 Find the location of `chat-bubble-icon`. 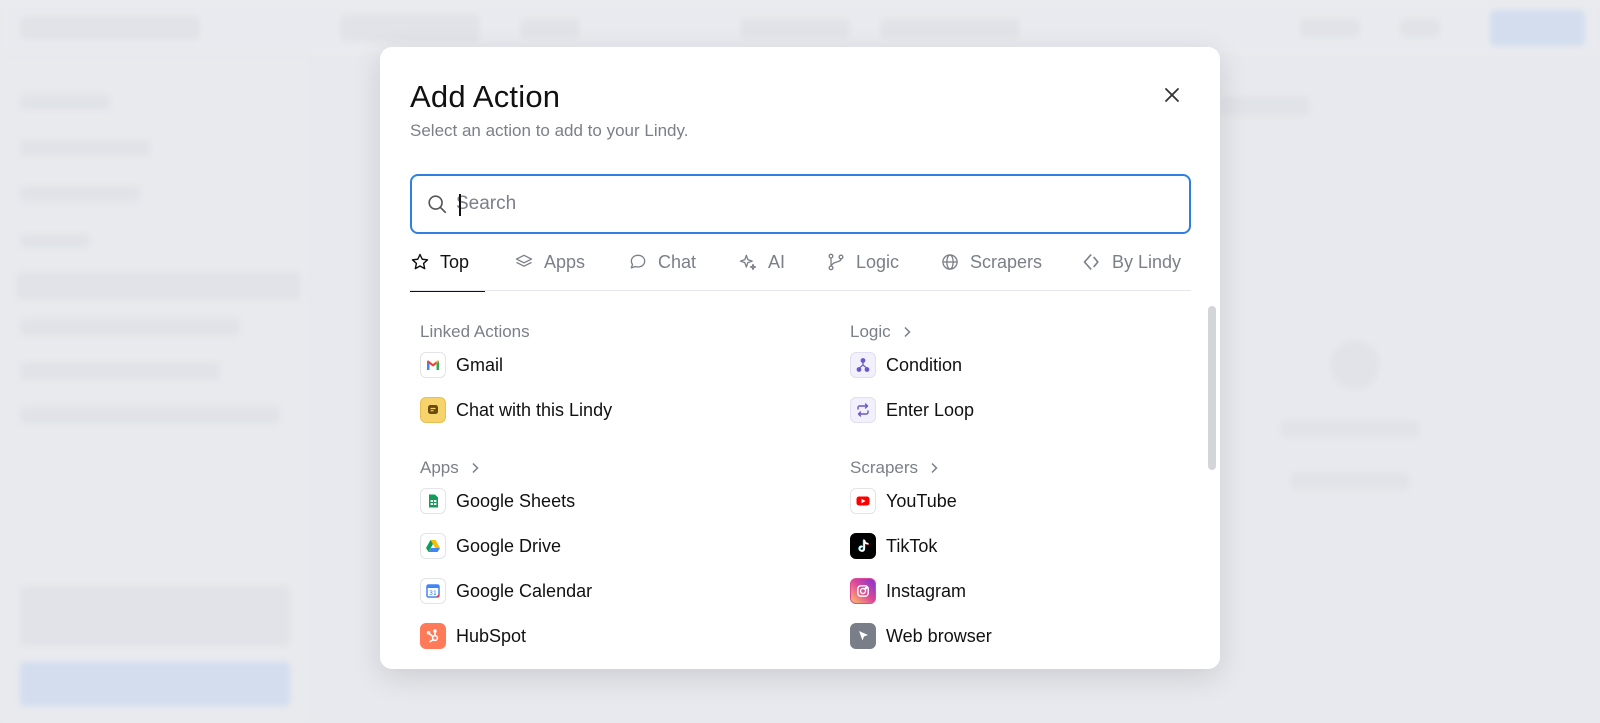

chat-bubble-icon is located at coordinates (638, 261).